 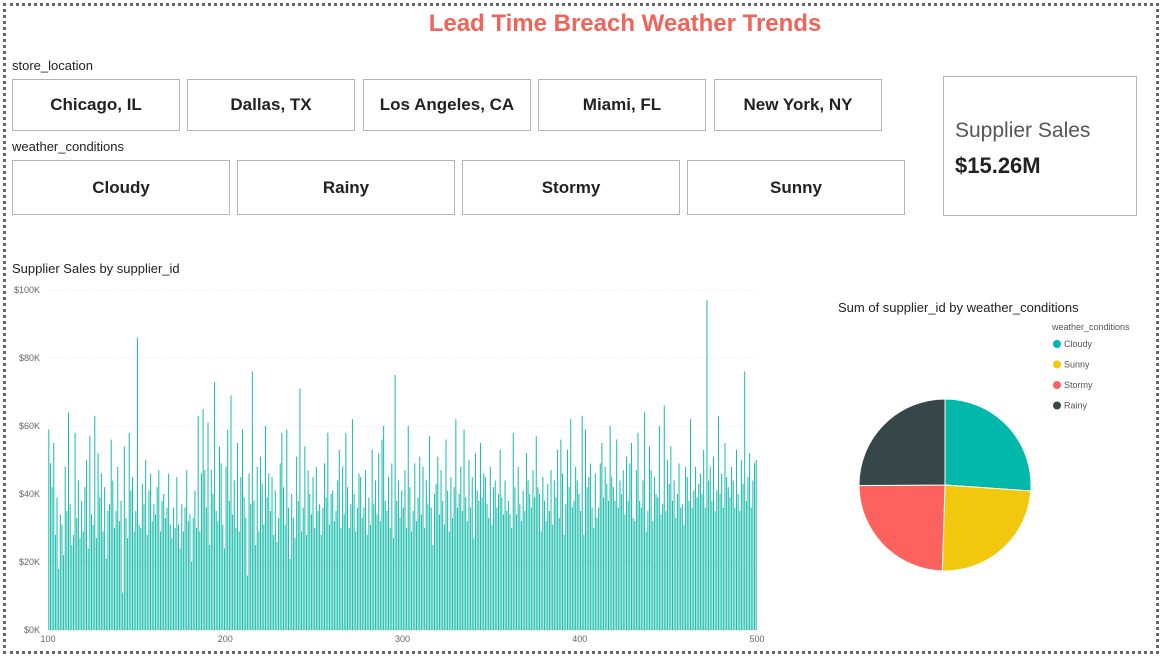 I want to click on slicer-item-cloudy: Cloudy, so click(x=121, y=187).